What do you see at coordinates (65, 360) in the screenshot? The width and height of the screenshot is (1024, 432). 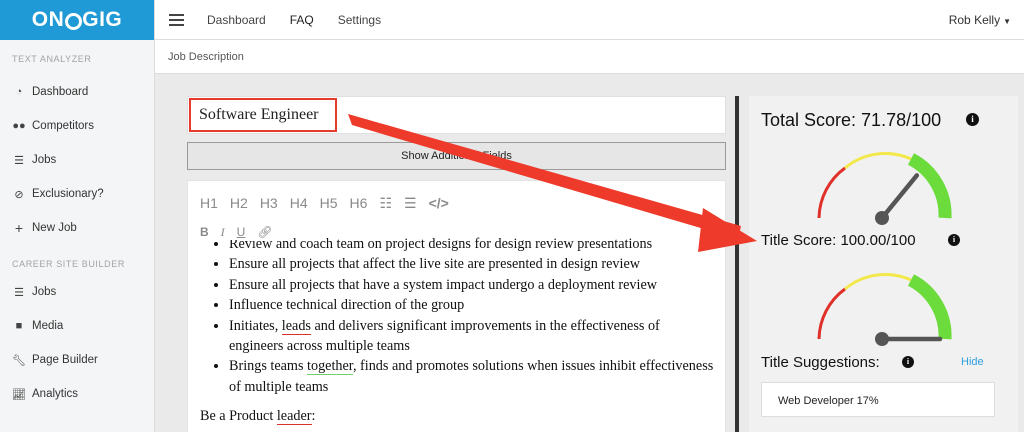 I see `sidebar-item-label: Page Builder` at bounding box center [65, 360].